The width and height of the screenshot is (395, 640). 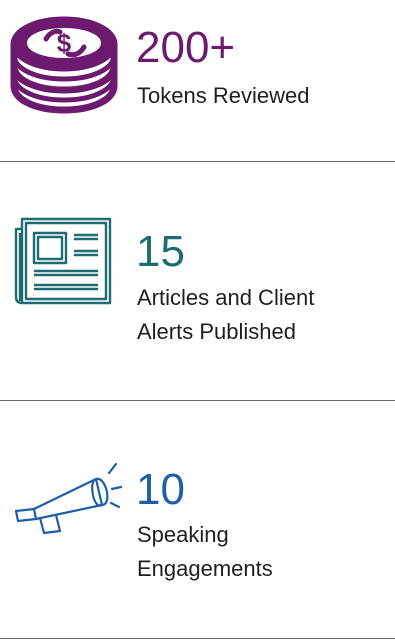 I want to click on stat-label-line: Speaking, so click(x=183, y=534).